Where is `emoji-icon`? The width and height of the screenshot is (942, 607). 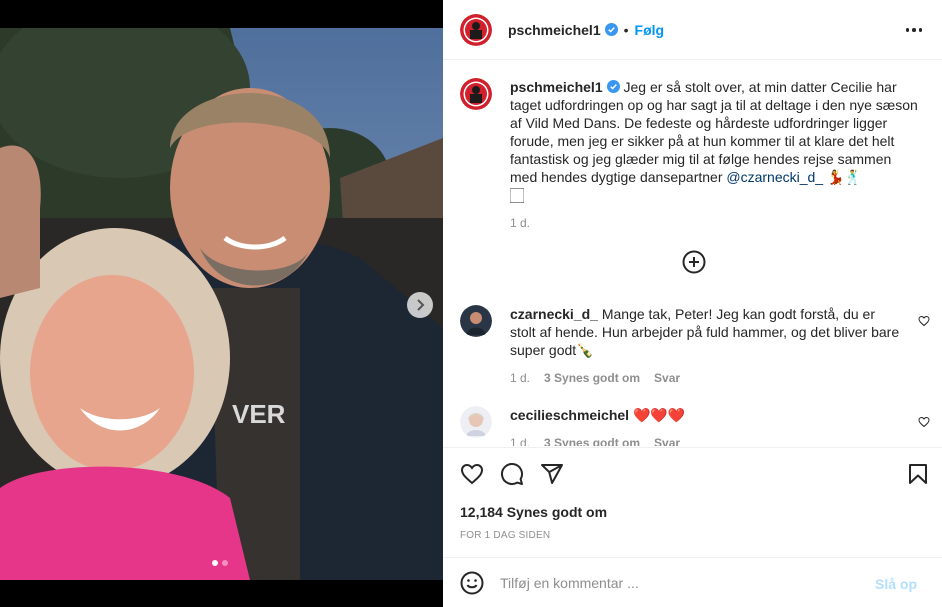
emoji-icon is located at coordinates (472, 583).